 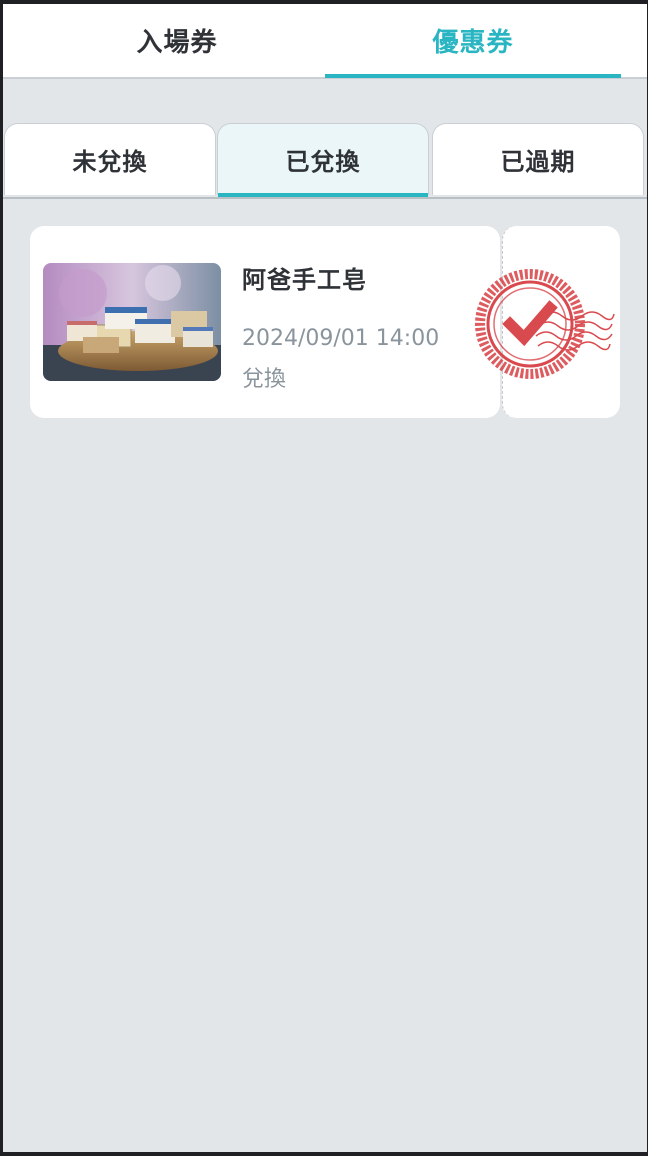 I want to click on tab-expired: 已過期, so click(x=538, y=159).